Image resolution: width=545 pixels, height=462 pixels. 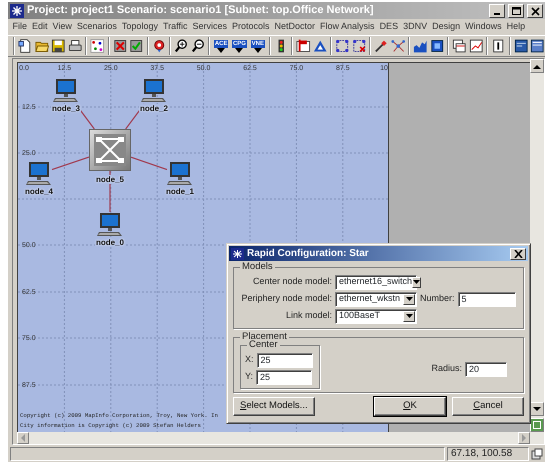 What do you see at coordinates (25, 46) in the screenshot?
I see `new-document-icon` at bounding box center [25, 46].